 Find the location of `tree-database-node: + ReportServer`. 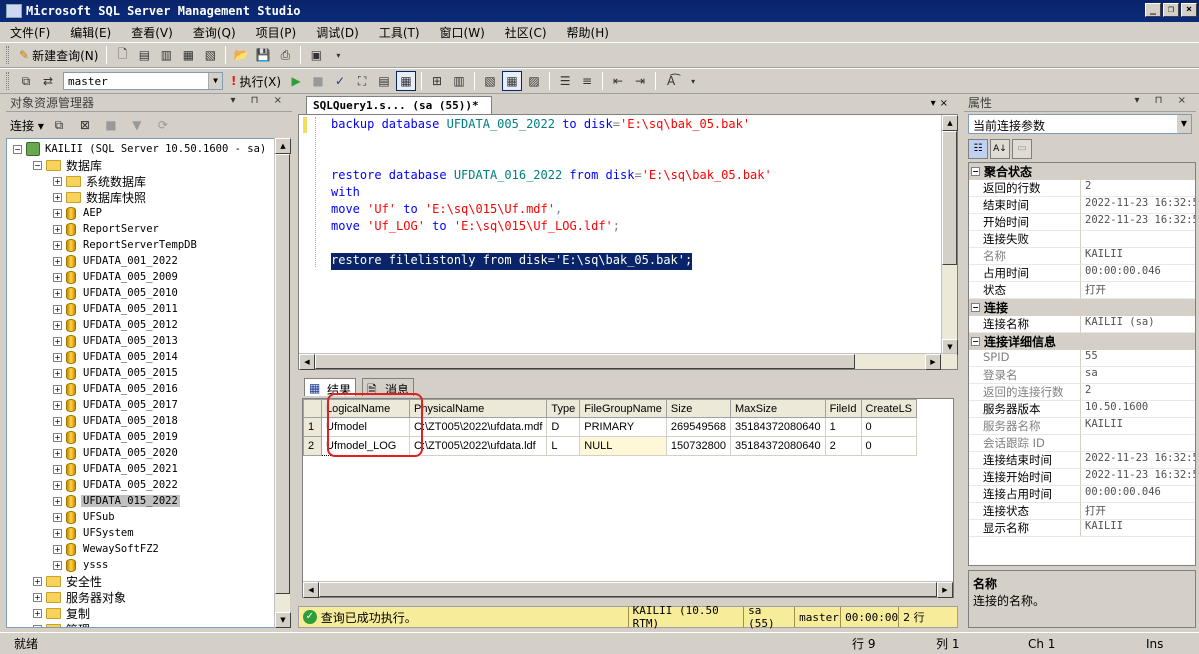

tree-database-node: + ReportServer is located at coordinates (107, 229).